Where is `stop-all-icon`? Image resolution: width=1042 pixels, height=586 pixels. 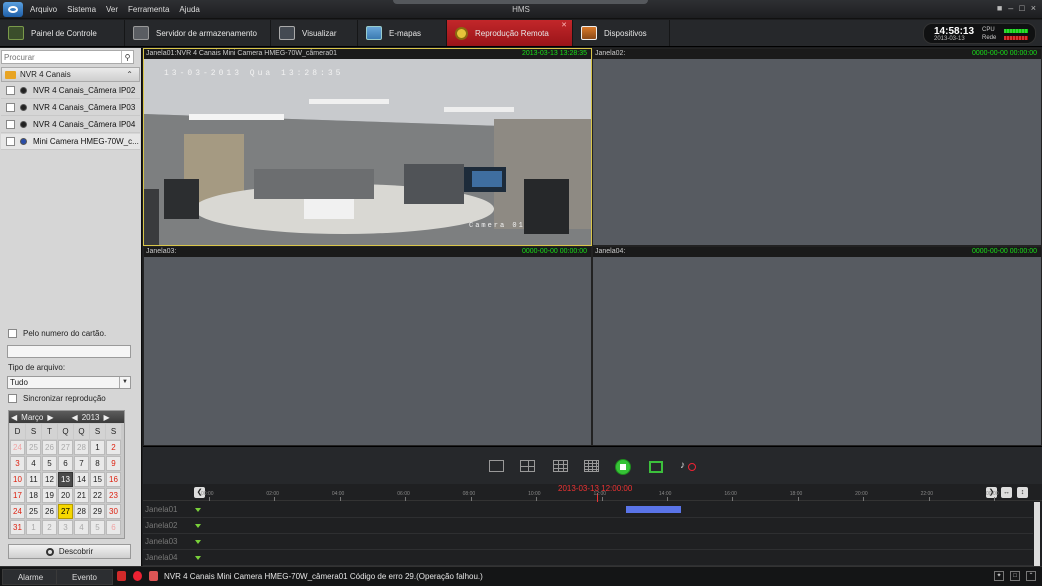 stop-all-icon is located at coordinates (623, 467).